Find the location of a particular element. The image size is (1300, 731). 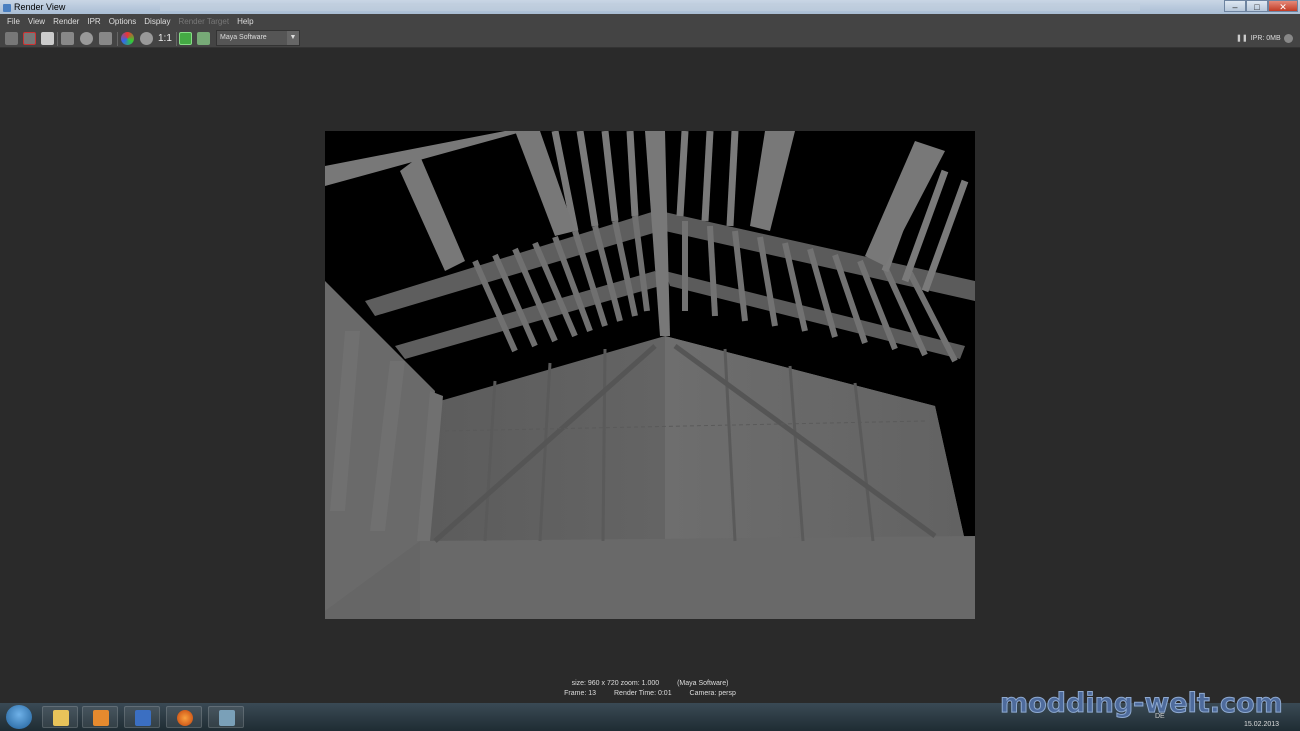

menu-render-target: Render Target is located at coordinates (204, 21).